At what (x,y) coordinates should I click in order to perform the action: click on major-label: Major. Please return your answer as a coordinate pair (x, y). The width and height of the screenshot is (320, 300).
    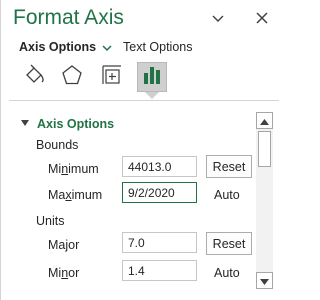
    Looking at the image, I should click on (63, 245).